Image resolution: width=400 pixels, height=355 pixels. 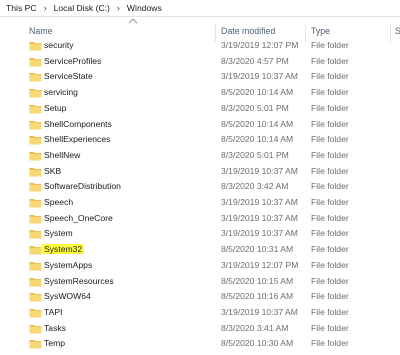 I want to click on breadcrumb: This PC › Local Disk (C:) › Windows, so click(x=200, y=8).